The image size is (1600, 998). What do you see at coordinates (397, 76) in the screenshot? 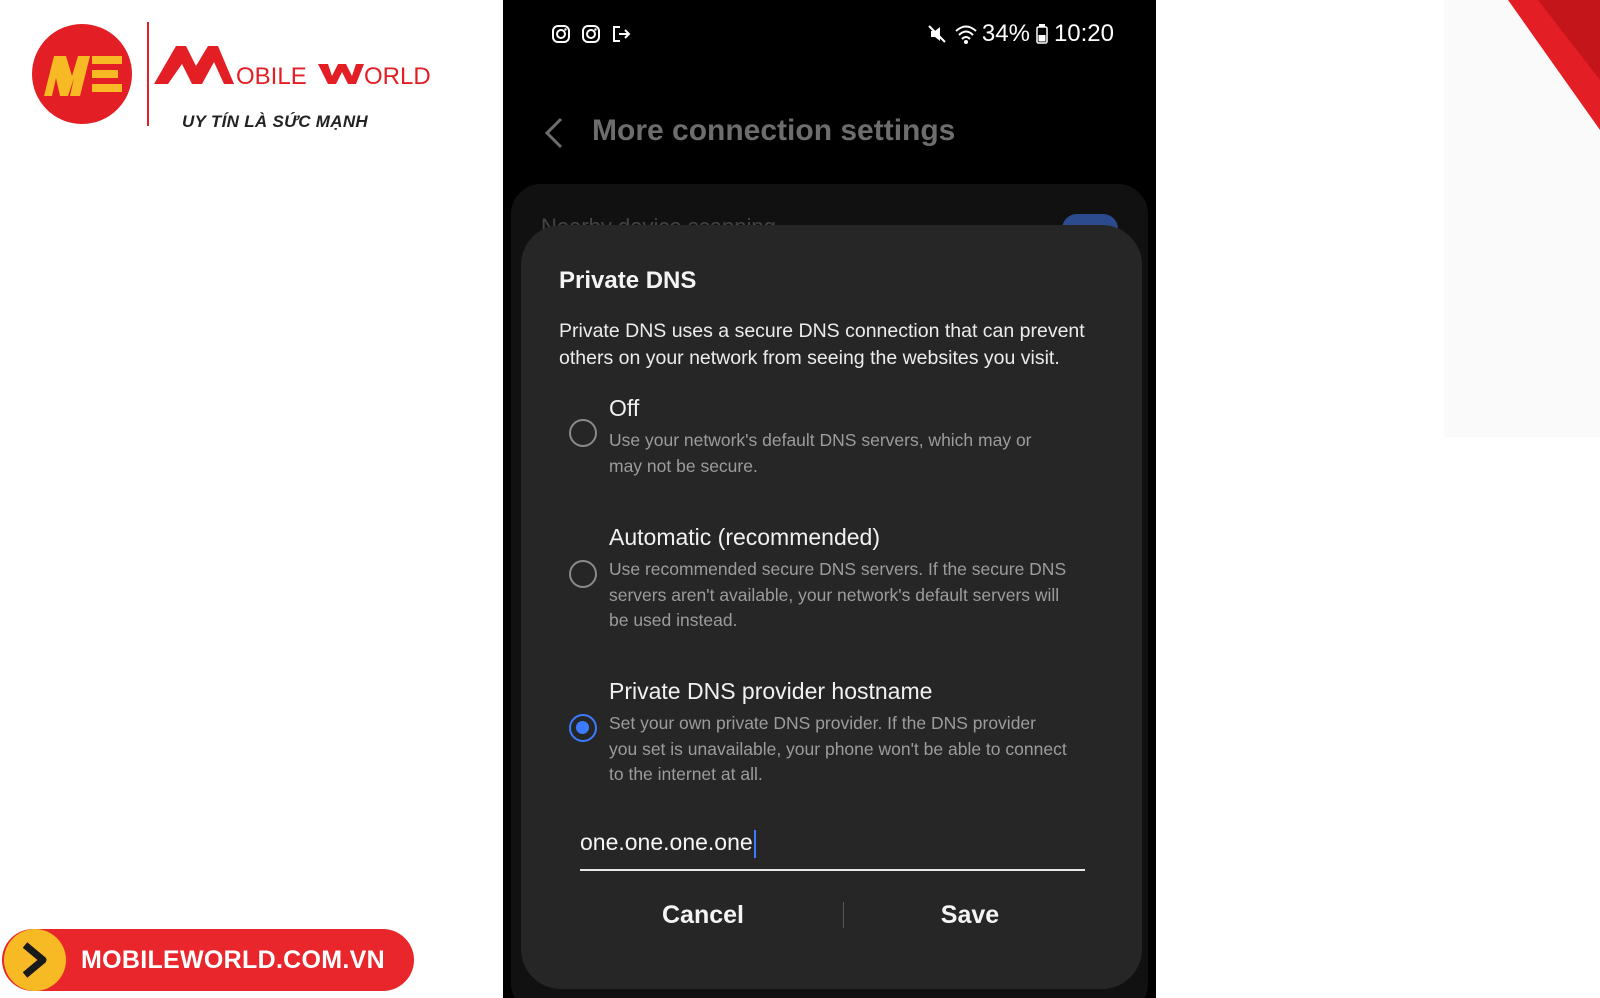
I see `svg-text: ORLD` at bounding box center [397, 76].